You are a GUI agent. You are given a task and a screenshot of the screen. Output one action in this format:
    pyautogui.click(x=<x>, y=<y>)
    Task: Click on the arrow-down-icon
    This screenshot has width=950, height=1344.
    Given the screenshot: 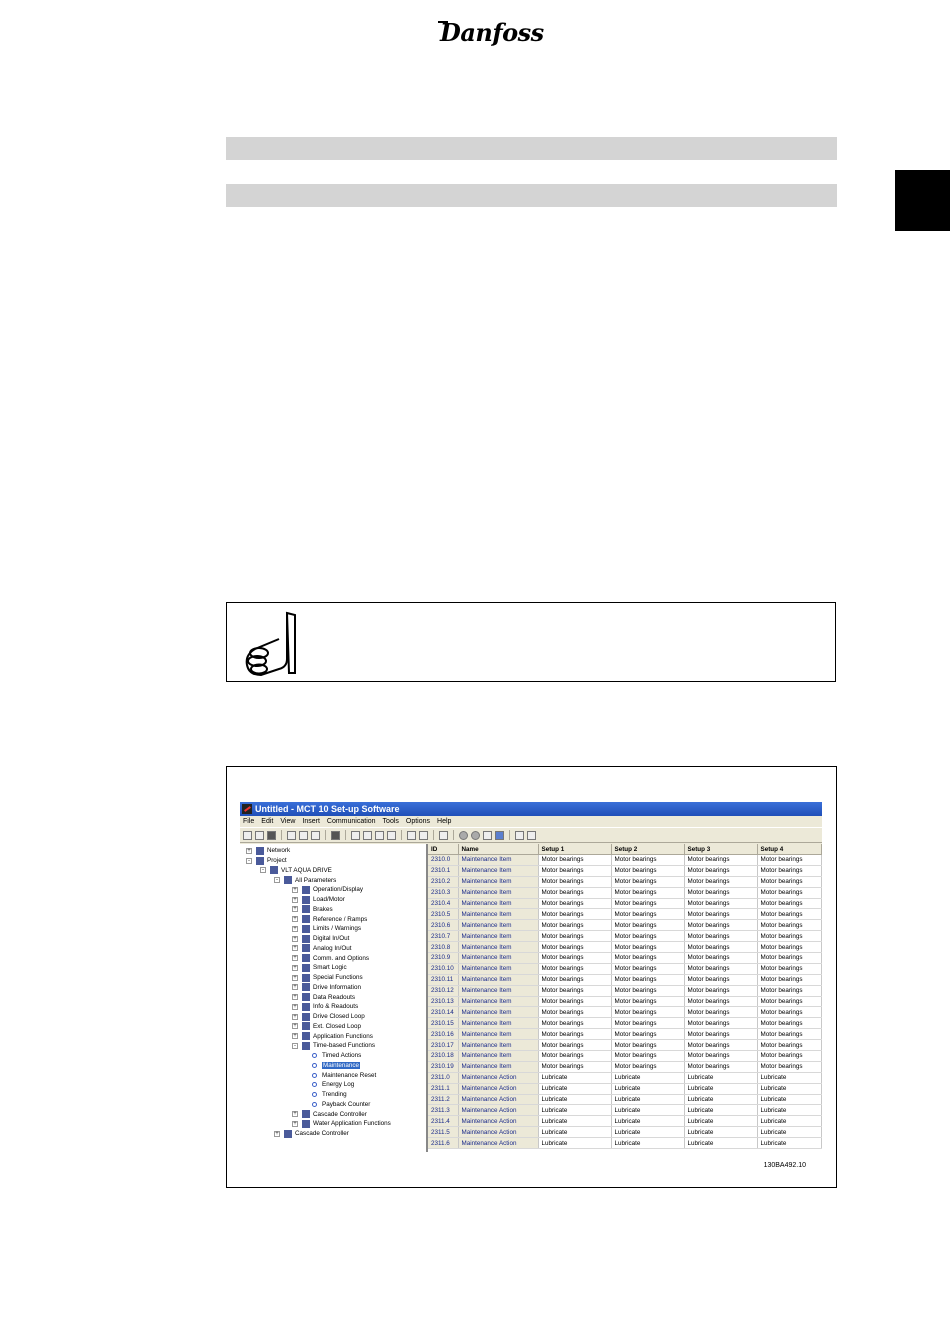 What is the action you would take?
    pyautogui.click(x=531, y=835)
    